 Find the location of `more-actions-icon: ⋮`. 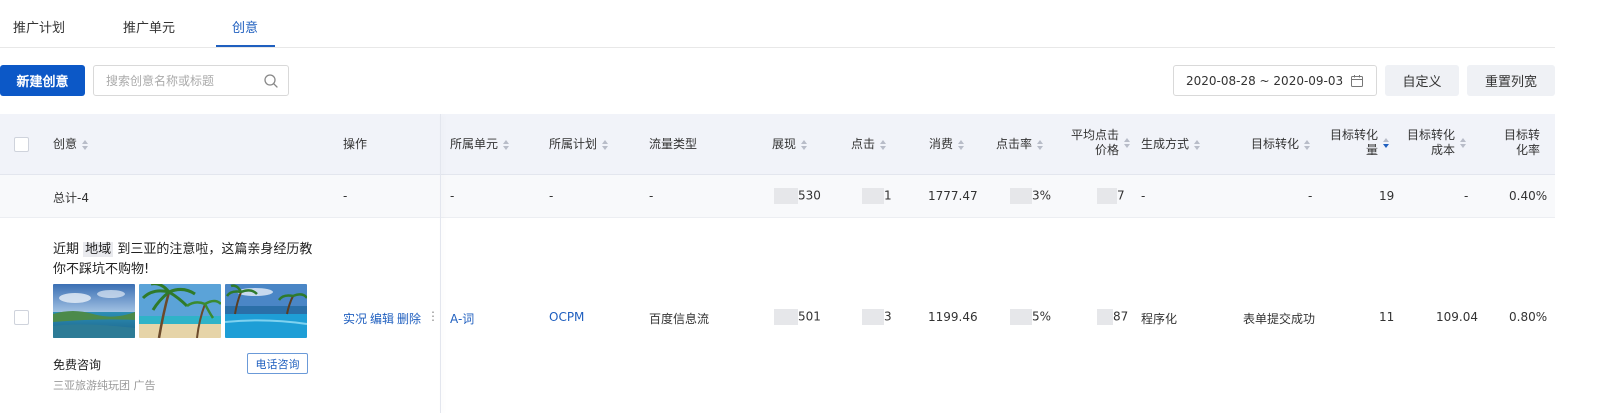

more-actions-icon: ⋮ is located at coordinates (433, 316).